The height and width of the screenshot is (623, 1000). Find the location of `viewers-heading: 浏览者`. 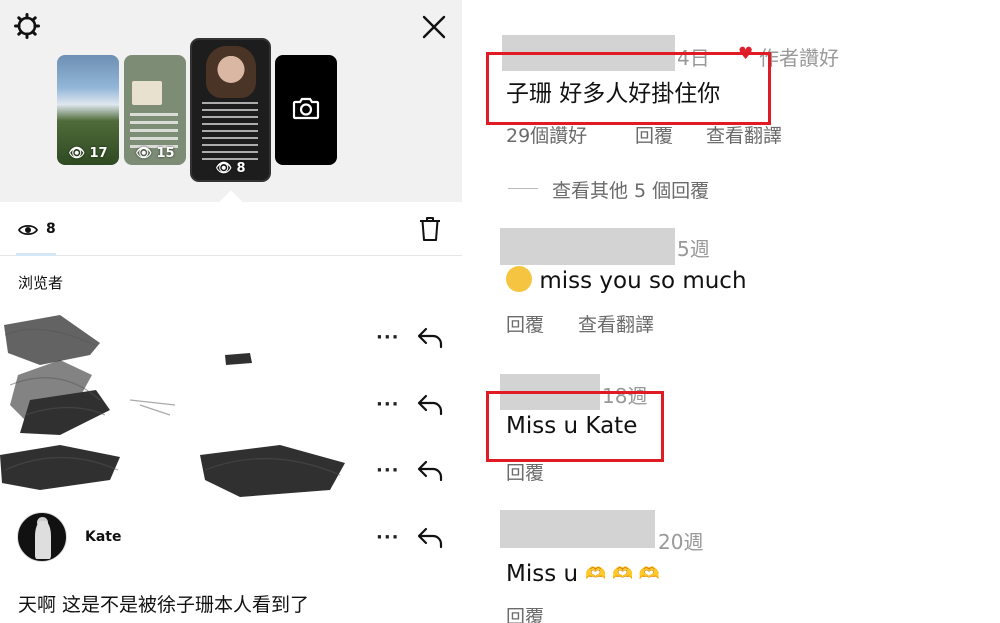

viewers-heading: 浏览者 is located at coordinates (41, 283).